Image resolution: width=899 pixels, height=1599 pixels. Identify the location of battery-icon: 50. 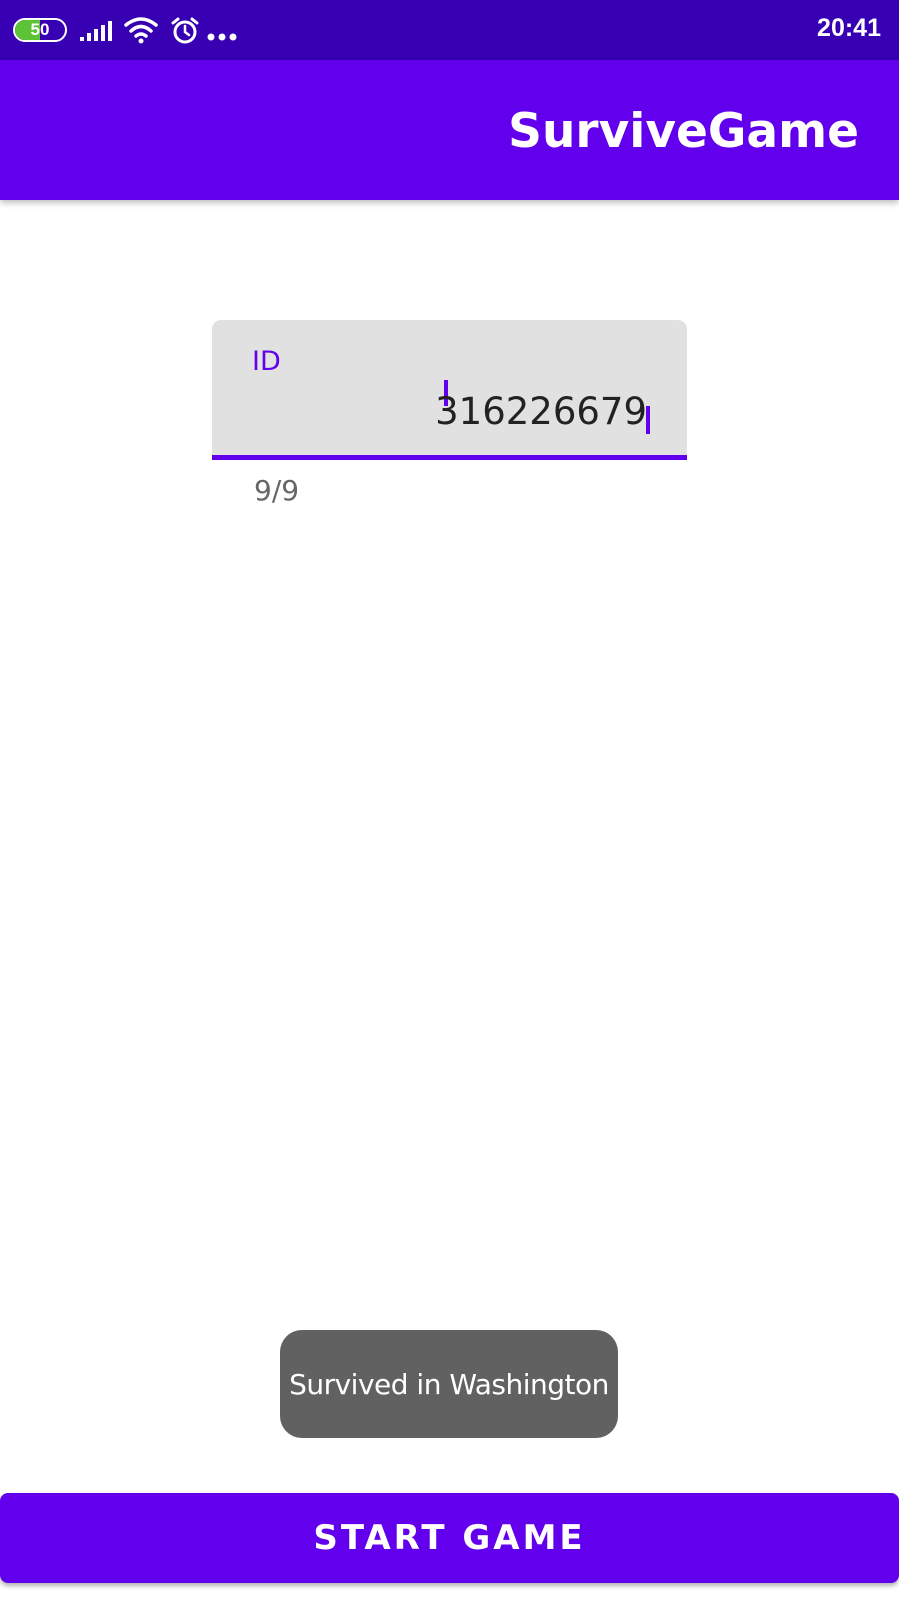
(40, 30).